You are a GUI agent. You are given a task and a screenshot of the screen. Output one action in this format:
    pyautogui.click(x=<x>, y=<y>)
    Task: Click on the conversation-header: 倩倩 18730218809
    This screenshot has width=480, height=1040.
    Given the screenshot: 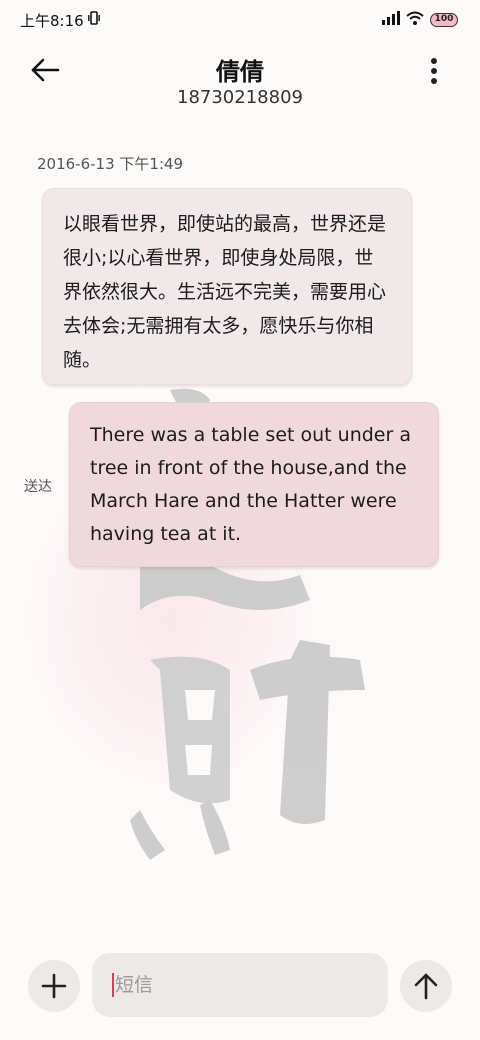 What is the action you would take?
    pyautogui.click(x=240, y=79)
    